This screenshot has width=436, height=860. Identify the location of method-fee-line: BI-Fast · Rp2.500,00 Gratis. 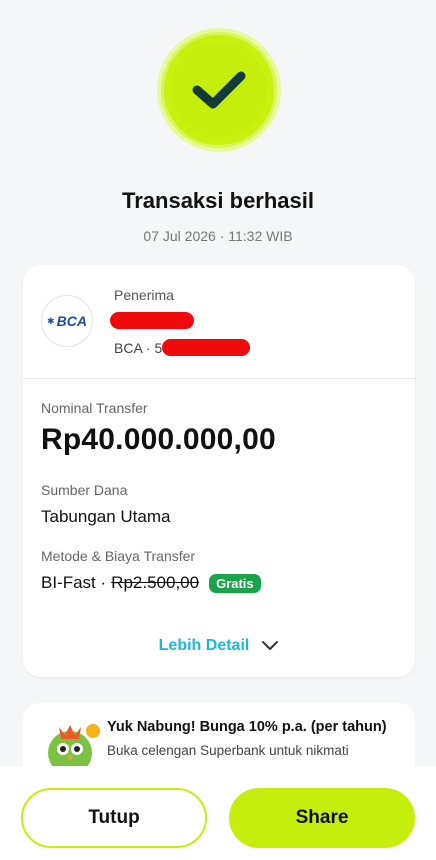
(151, 583).